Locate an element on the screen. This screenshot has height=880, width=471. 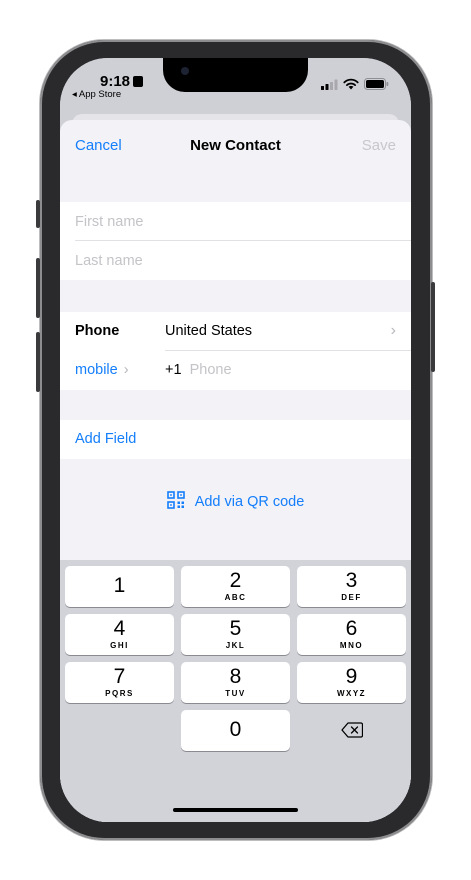
phone-field: Phone is located at coordinates (211, 370).